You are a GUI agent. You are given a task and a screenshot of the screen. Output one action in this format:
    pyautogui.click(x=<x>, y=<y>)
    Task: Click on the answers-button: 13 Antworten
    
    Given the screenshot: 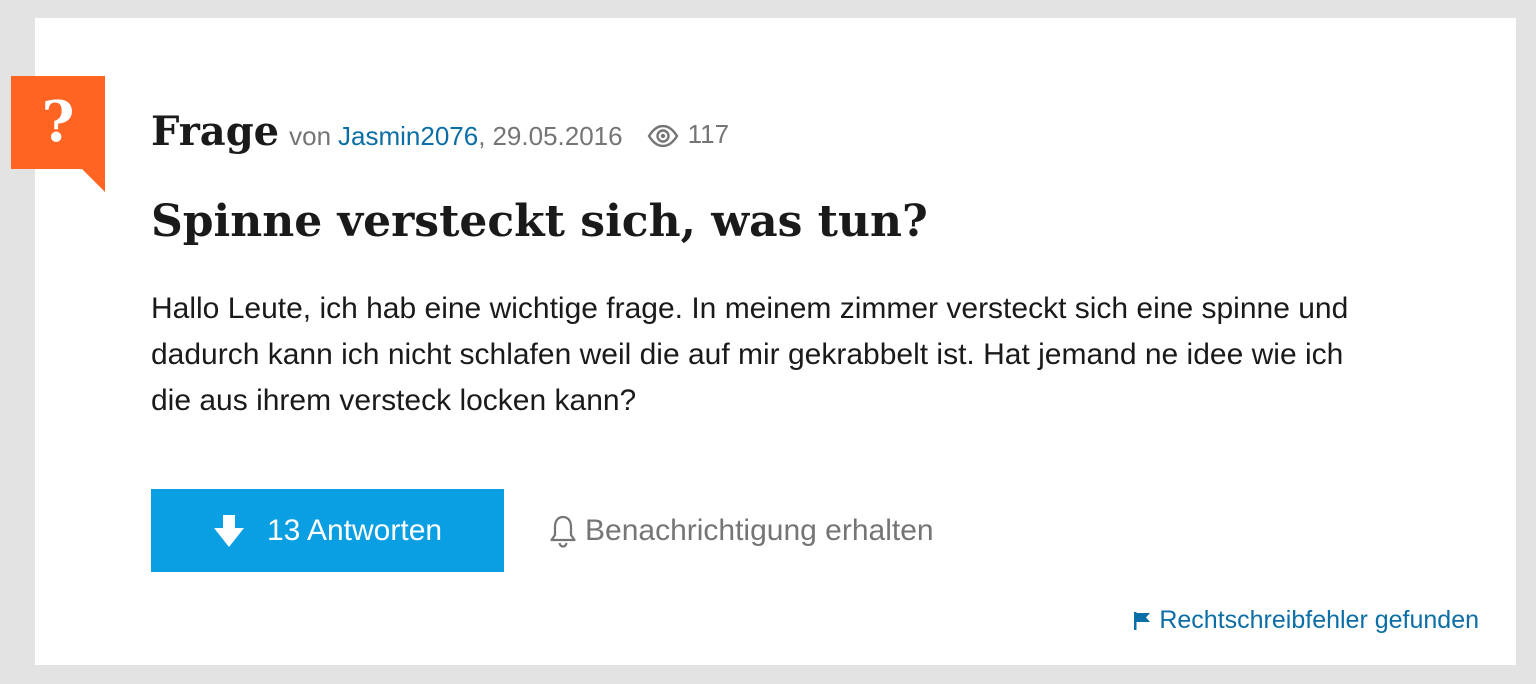 What is the action you would take?
    pyautogui.click(x=327, y=530)
    